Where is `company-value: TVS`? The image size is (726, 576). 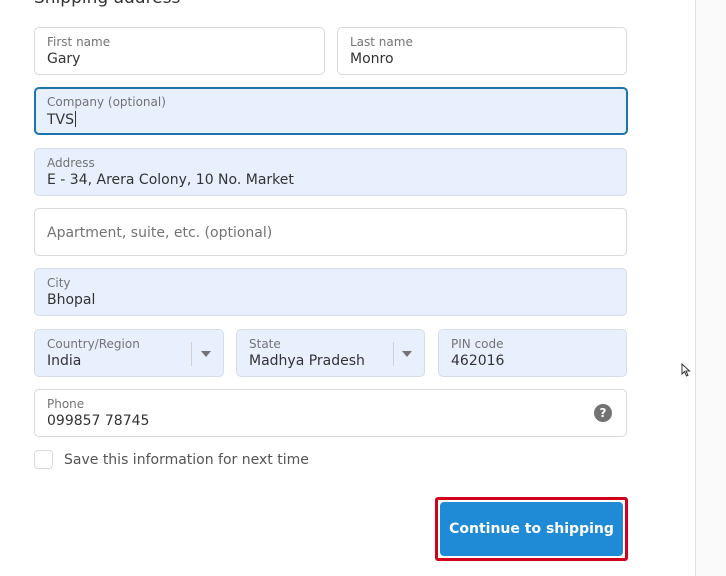 company-value: TVS is located at coordinates (61, 120).